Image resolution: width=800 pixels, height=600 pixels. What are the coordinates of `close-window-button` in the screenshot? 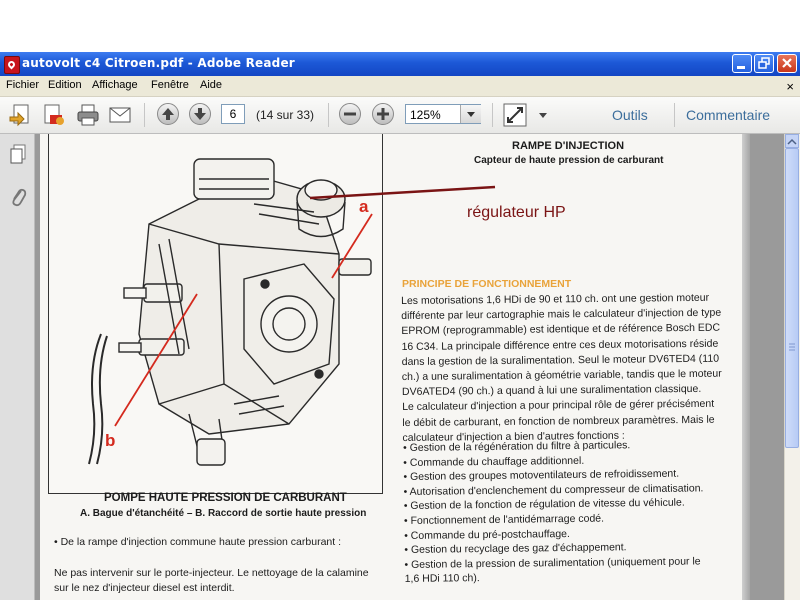 It's located at (787, 63).